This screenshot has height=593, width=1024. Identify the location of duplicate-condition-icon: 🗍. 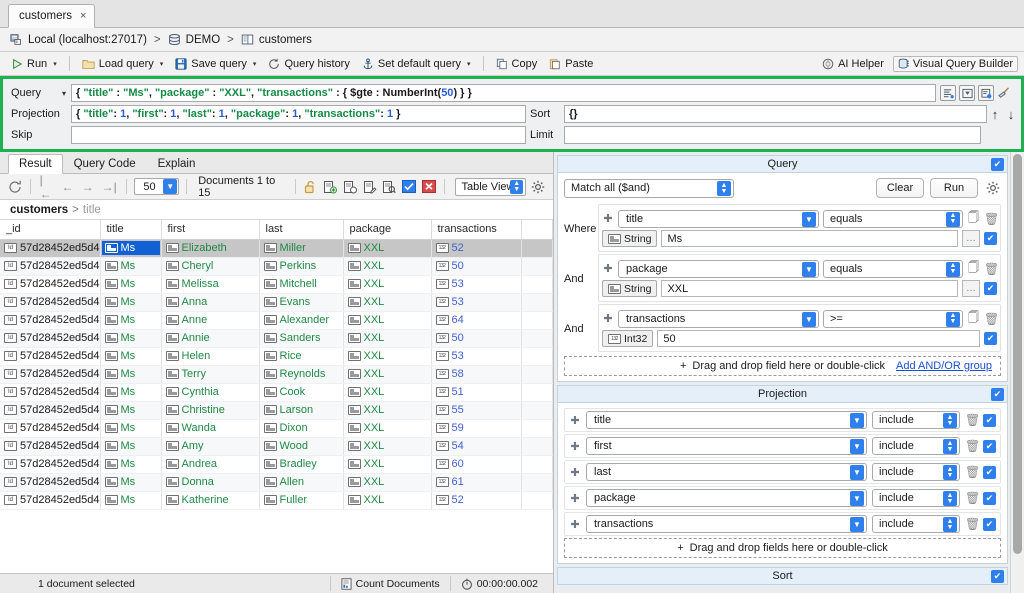
(973, 318).